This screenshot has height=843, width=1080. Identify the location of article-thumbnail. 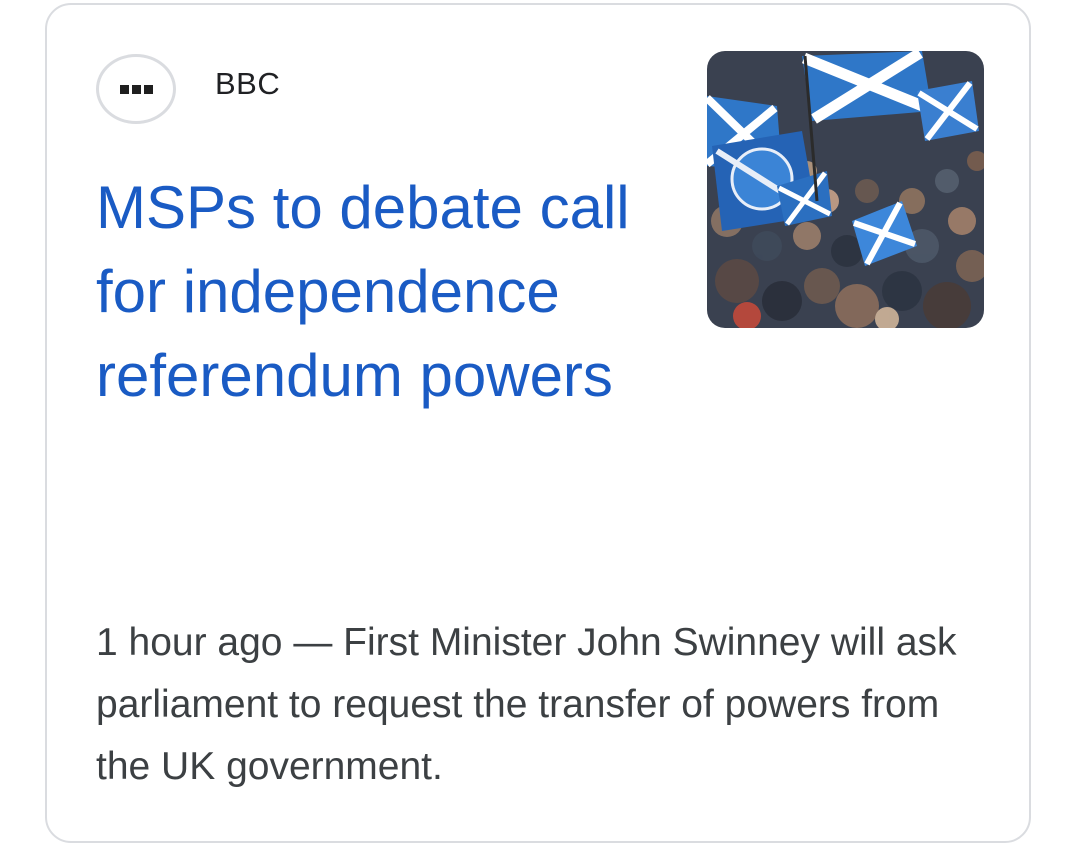
(845, 189).